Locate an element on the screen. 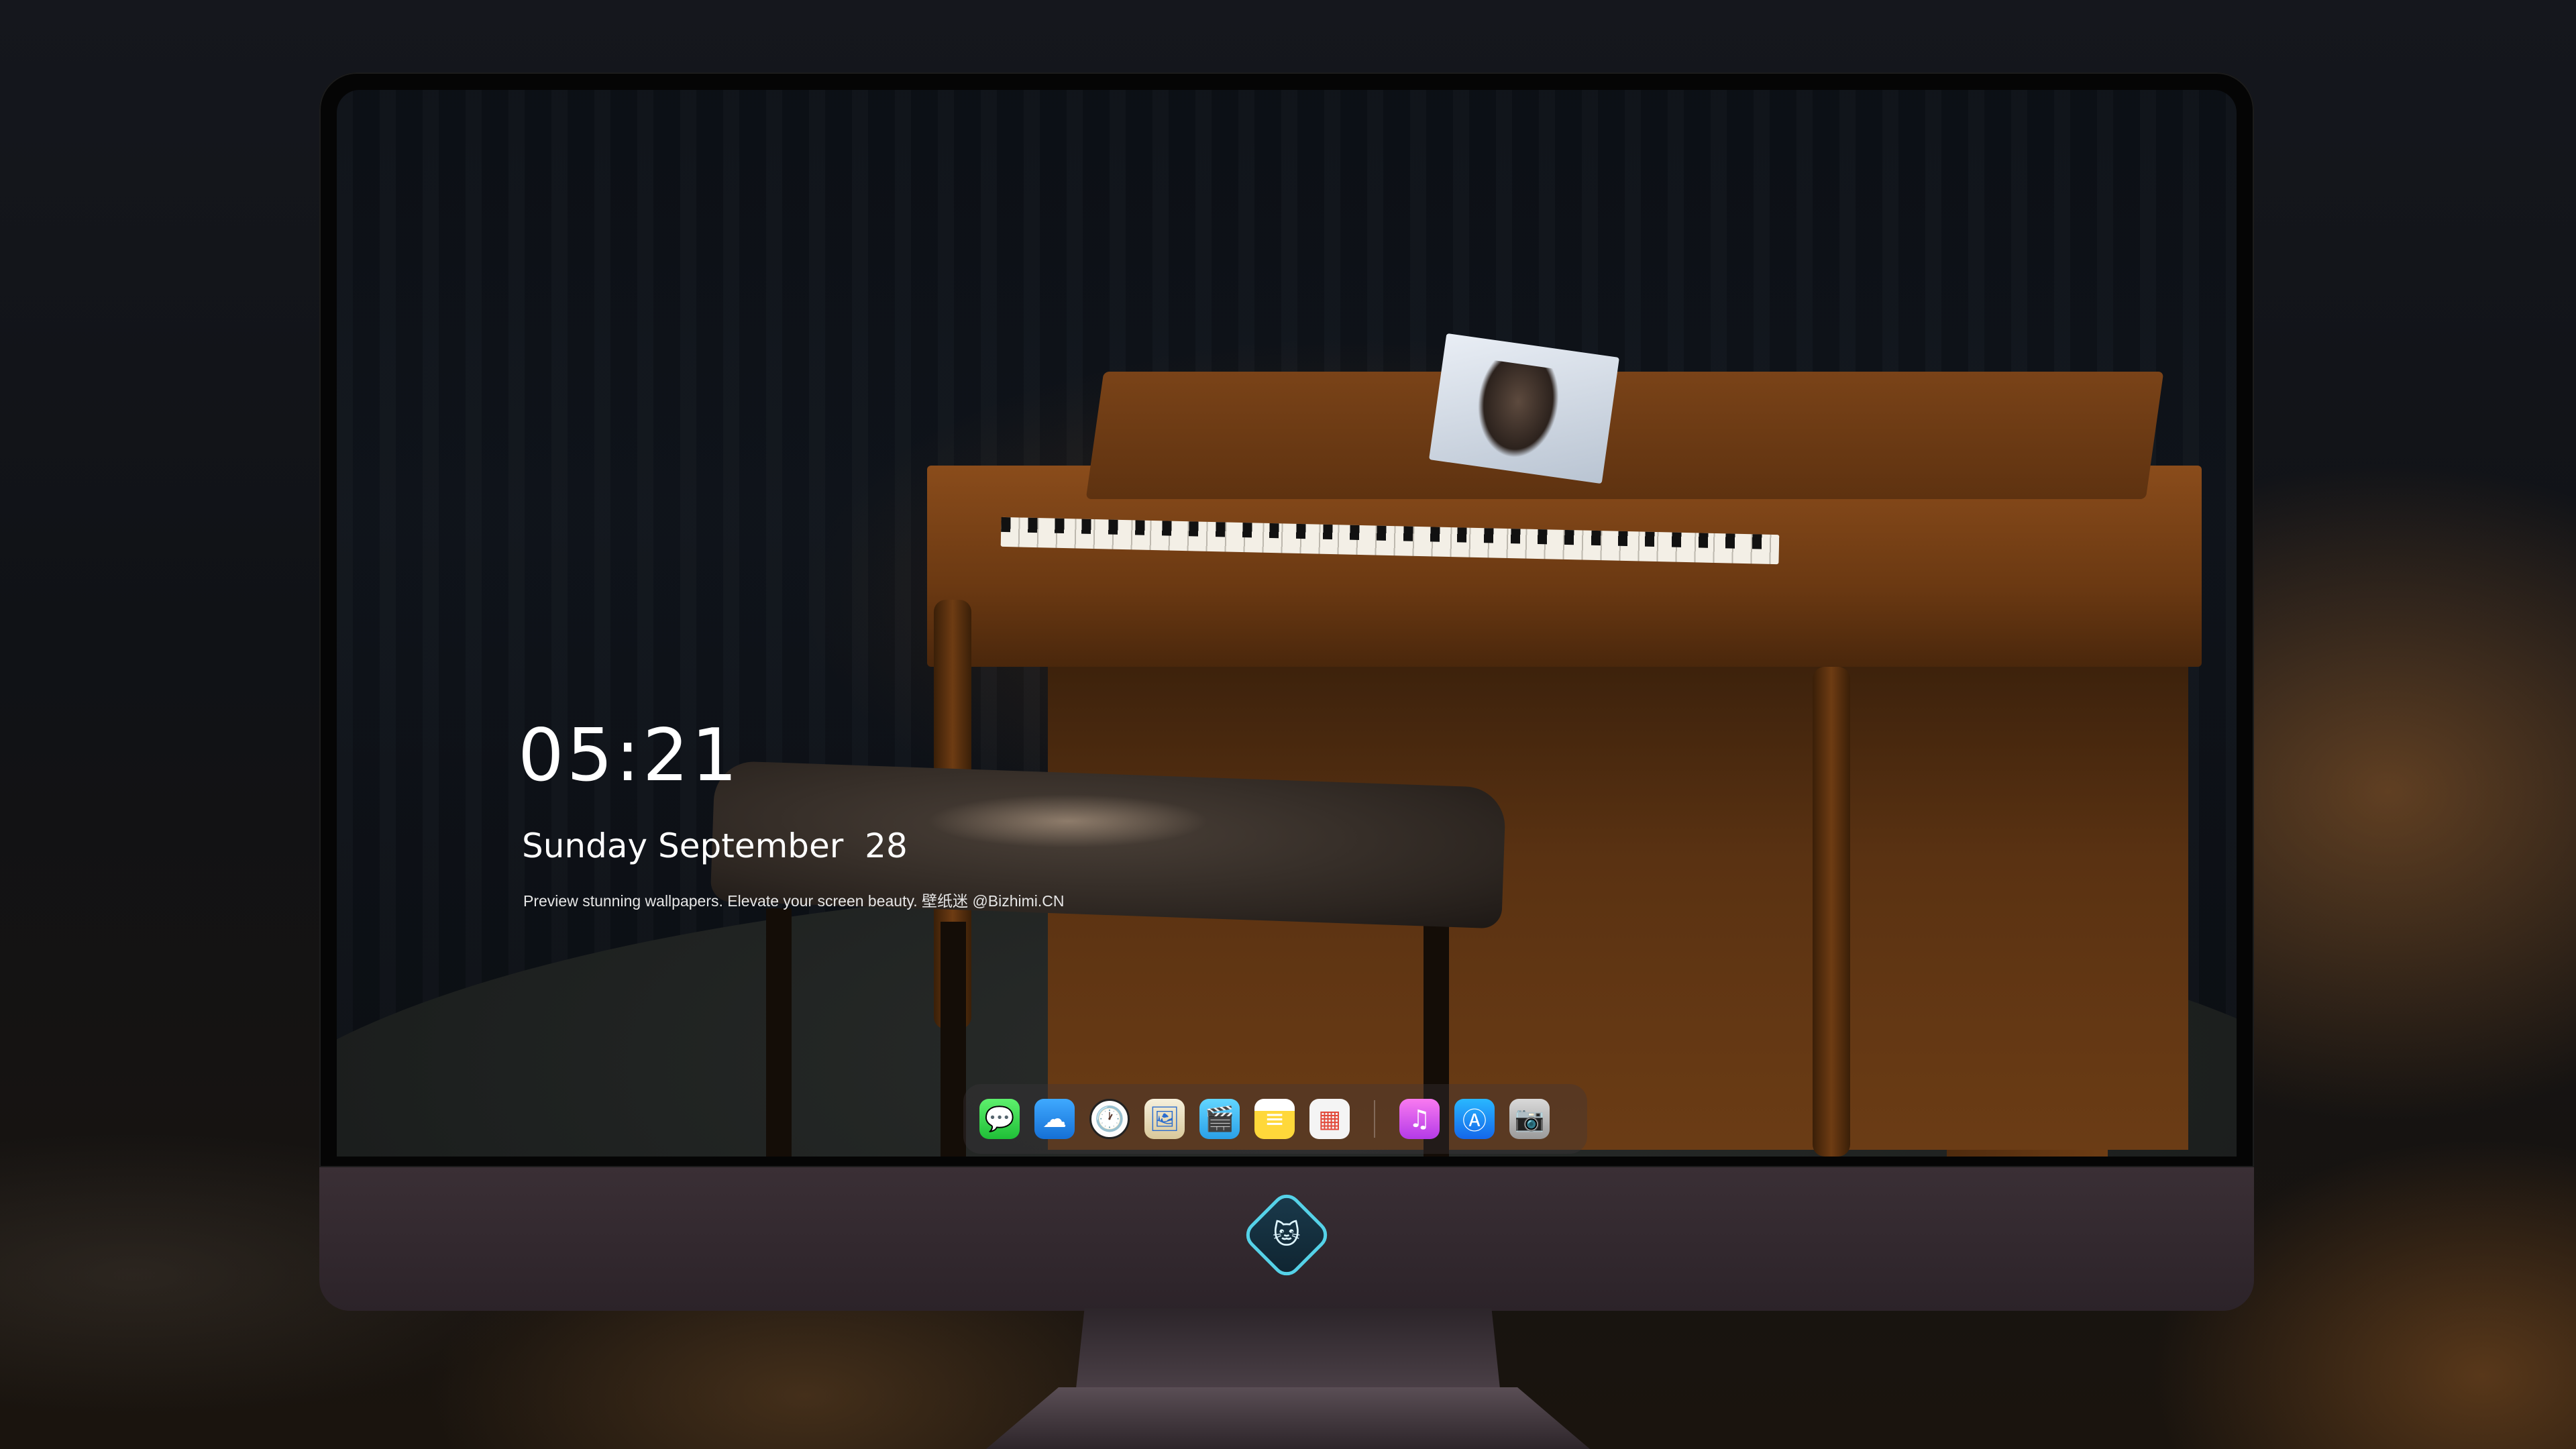  itunes-icon: ♫ is located at coordinates (1419, 1119).